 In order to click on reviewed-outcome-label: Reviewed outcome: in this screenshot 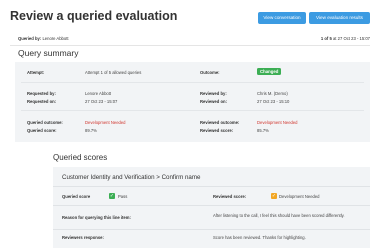, I will do `click(220, 122)`.